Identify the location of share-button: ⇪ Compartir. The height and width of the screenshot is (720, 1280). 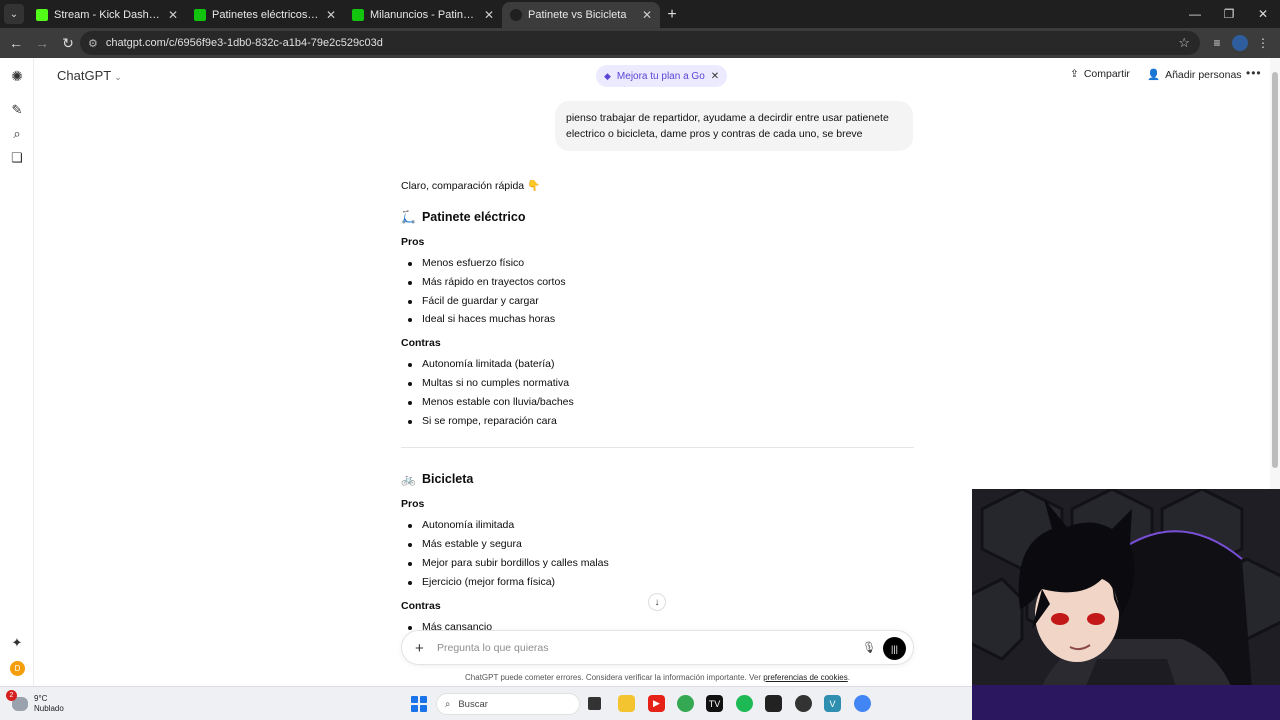
(1100, 74).